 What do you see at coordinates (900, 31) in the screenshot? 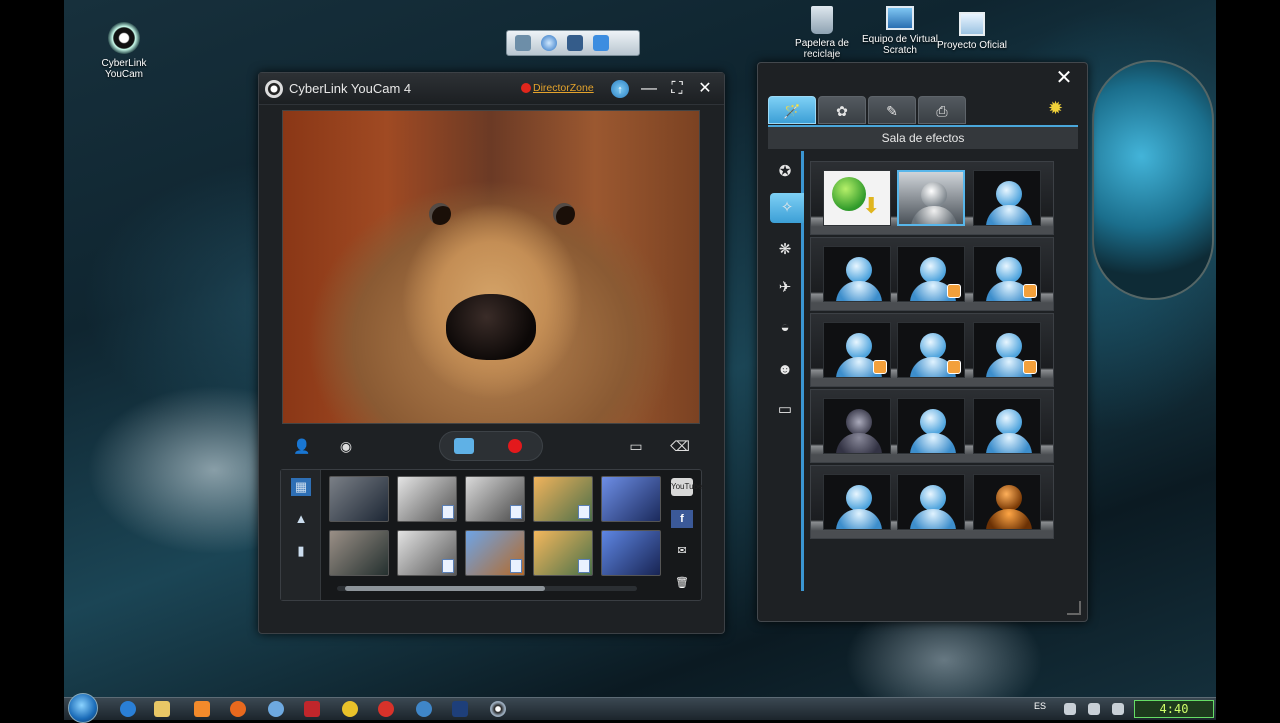
I see `desktop-icon-computer: Equipo de Virtual Scratch` at bounding box center [900, 31].